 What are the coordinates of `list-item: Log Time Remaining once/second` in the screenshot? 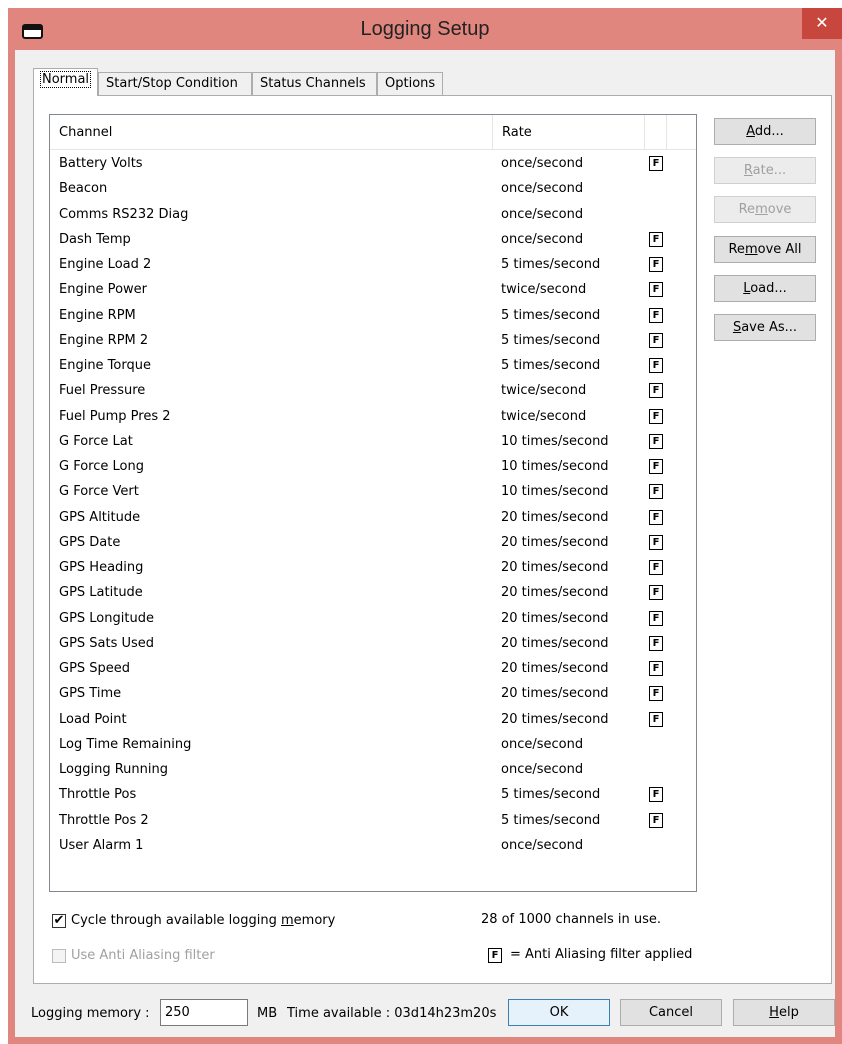 It's located at (373, 744).